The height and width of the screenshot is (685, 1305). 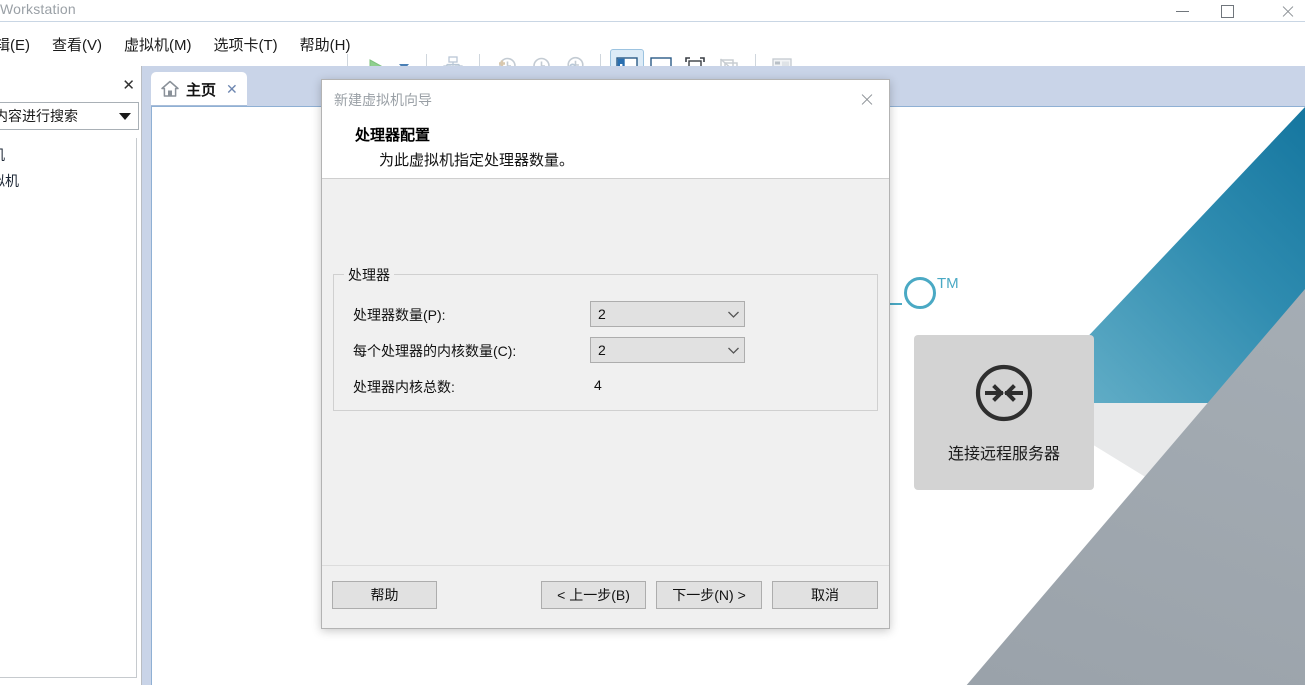 I want to click on library-sidebar: ✕ 入内容进行搜索 算机 虚拟机, so click(x=71, y=375).